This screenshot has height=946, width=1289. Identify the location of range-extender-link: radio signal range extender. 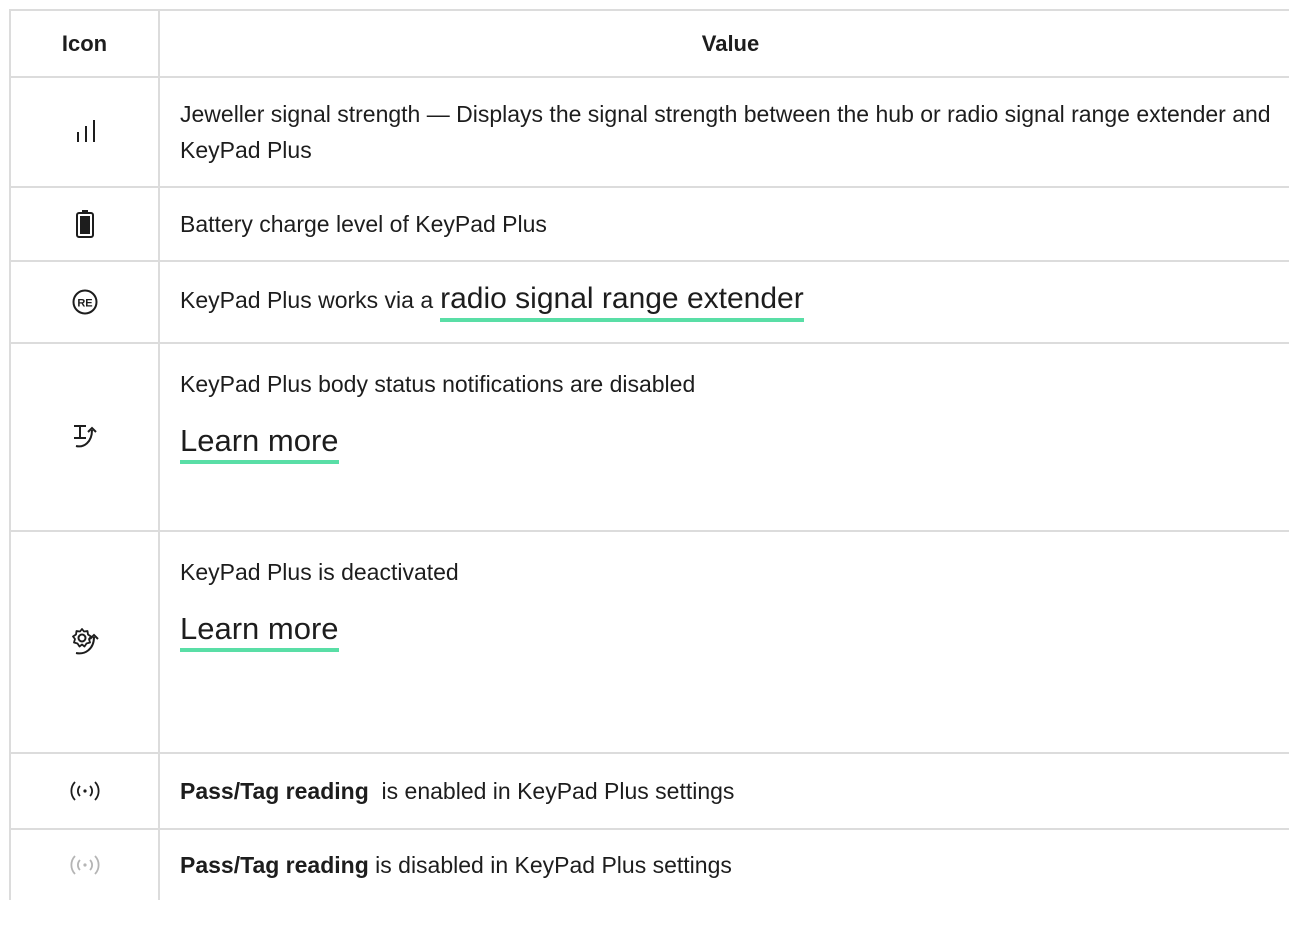
(622, 302).